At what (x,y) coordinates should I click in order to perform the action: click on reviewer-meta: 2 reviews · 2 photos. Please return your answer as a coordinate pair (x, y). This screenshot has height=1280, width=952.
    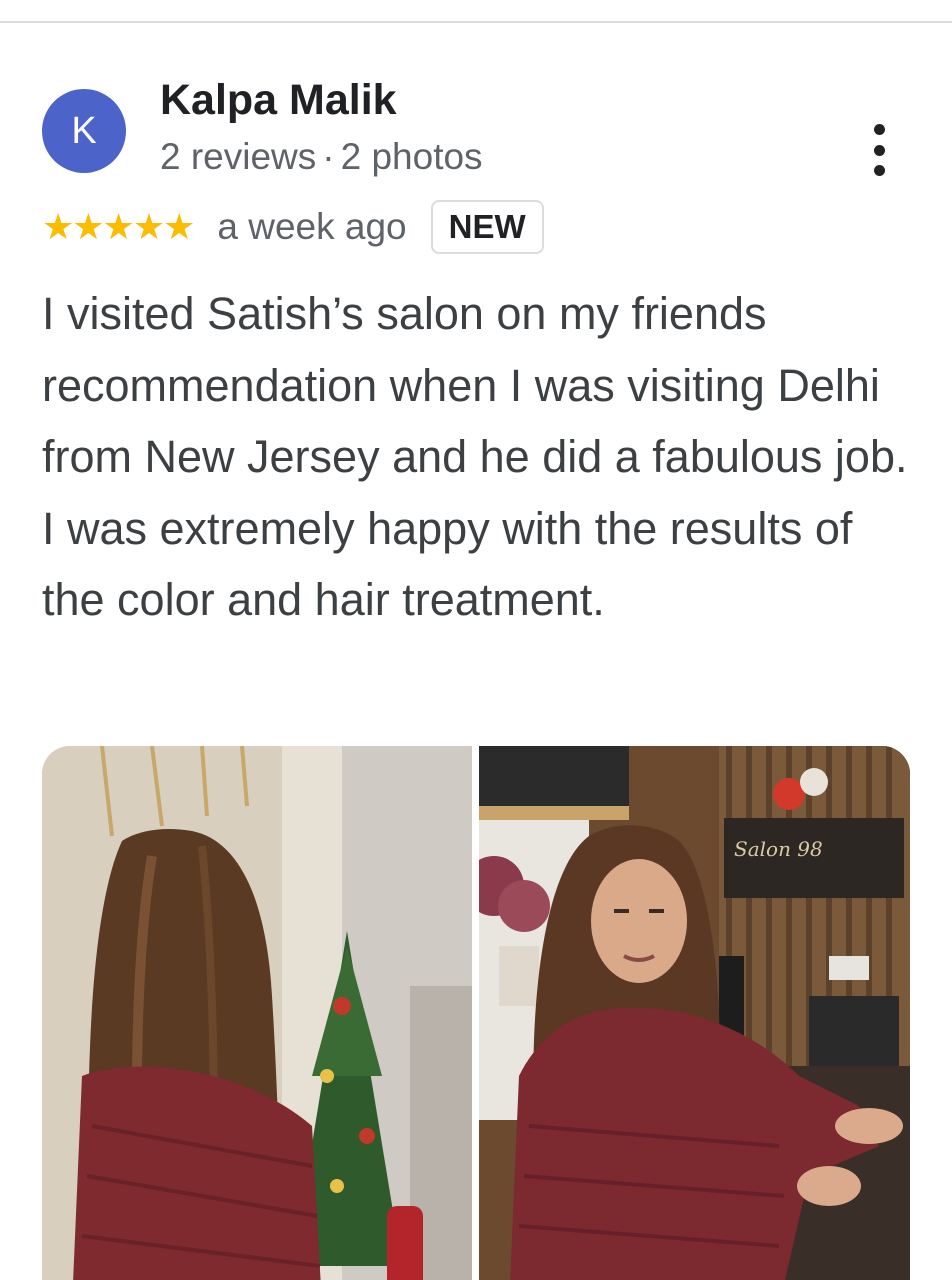
    Looking at the image, I should click on (321, 157).